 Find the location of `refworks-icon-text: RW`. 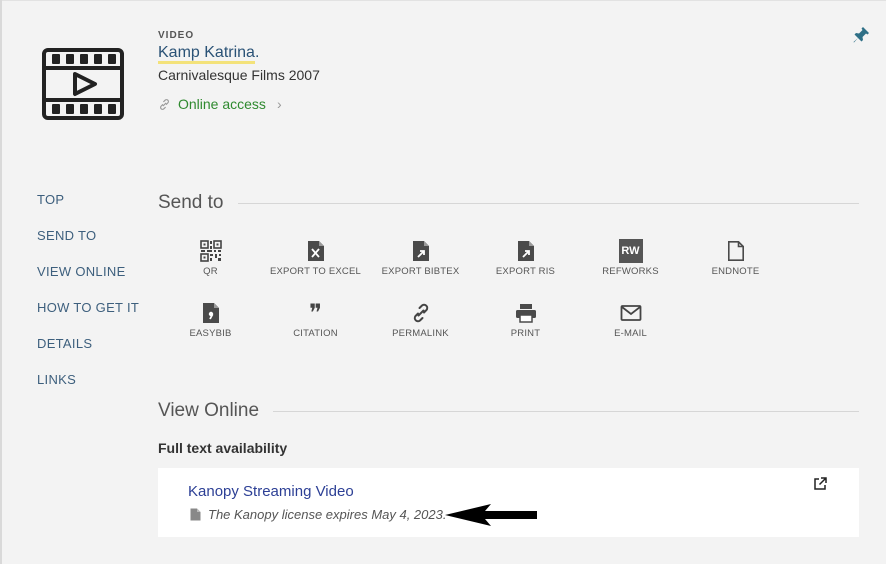

refworks-icon-text: RW is located at coordinates (630, 251).